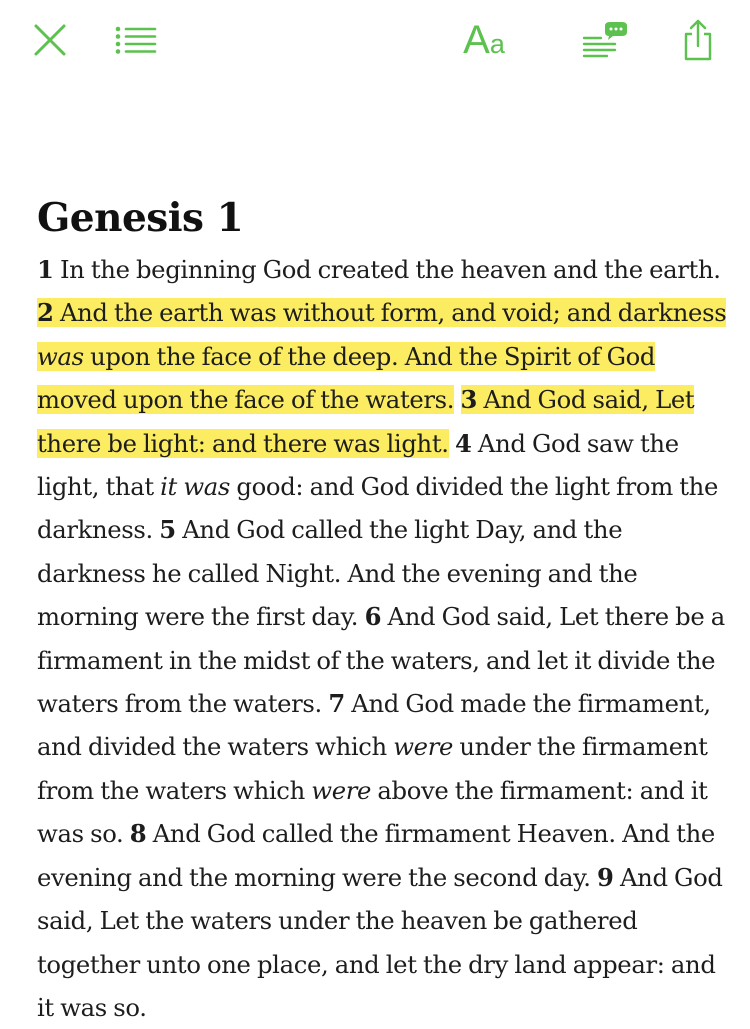  Describe the element at coordinates (336, 704) in the screenshot. I see `verse-number: 7` at that location.